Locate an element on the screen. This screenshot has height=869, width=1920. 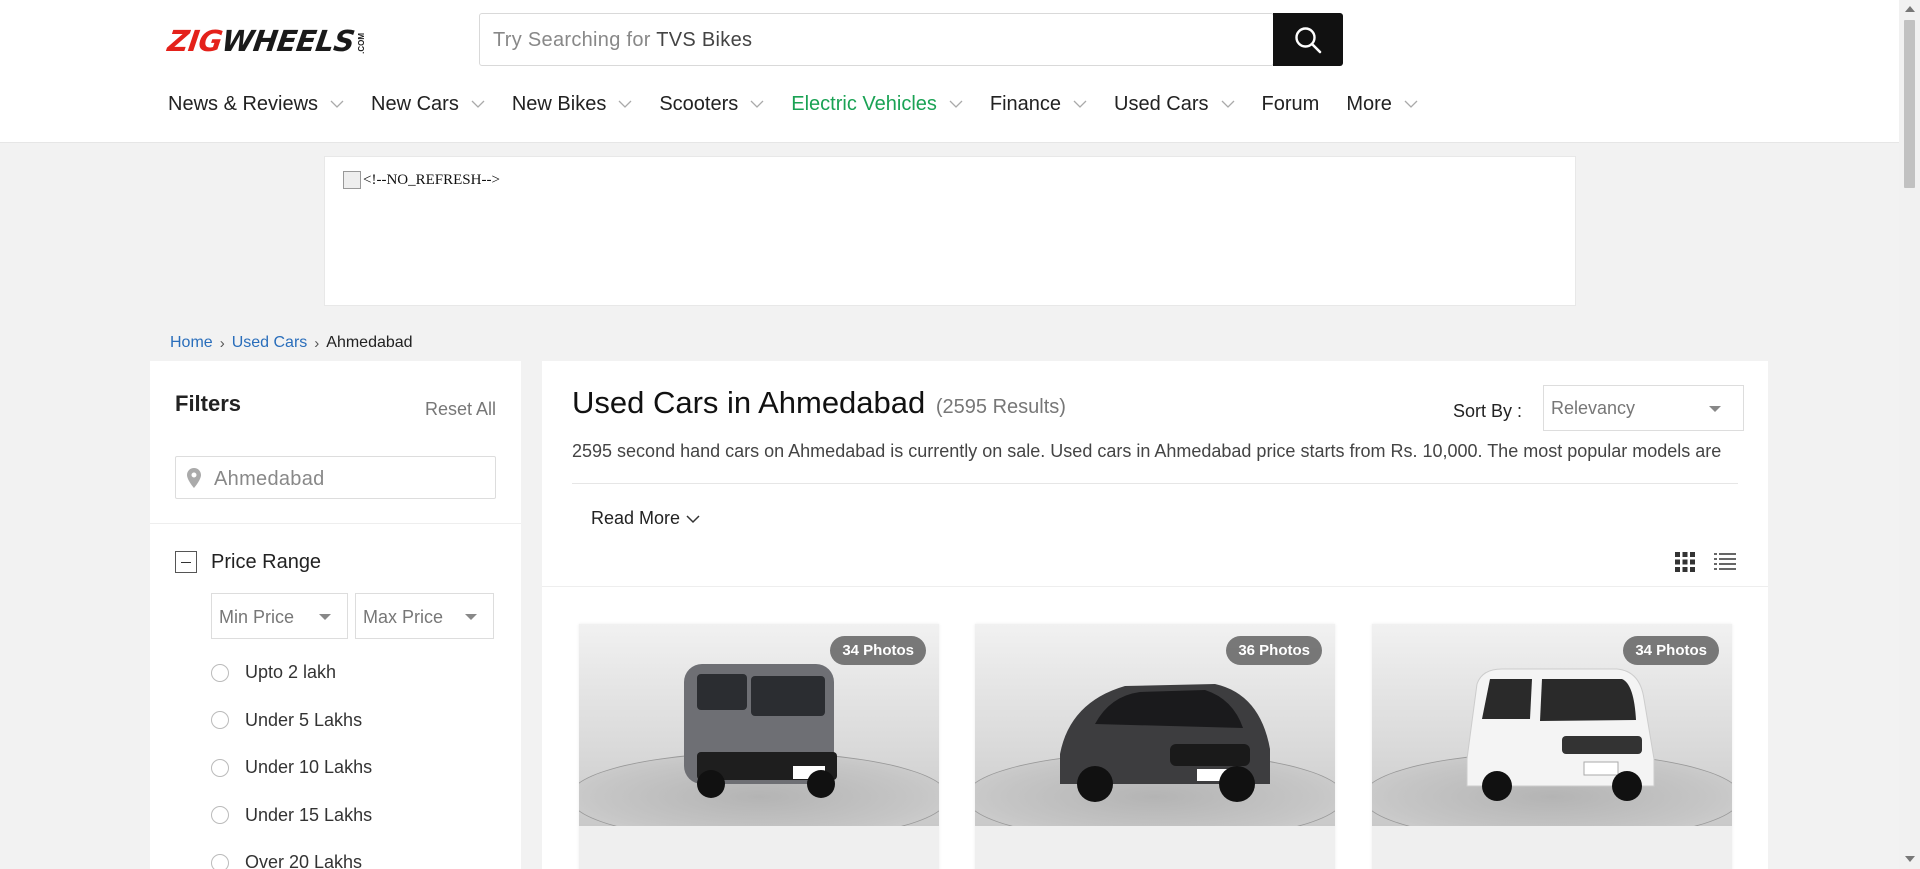
price-option: Over 20 Lakhs is located at coordinates (286, 860).